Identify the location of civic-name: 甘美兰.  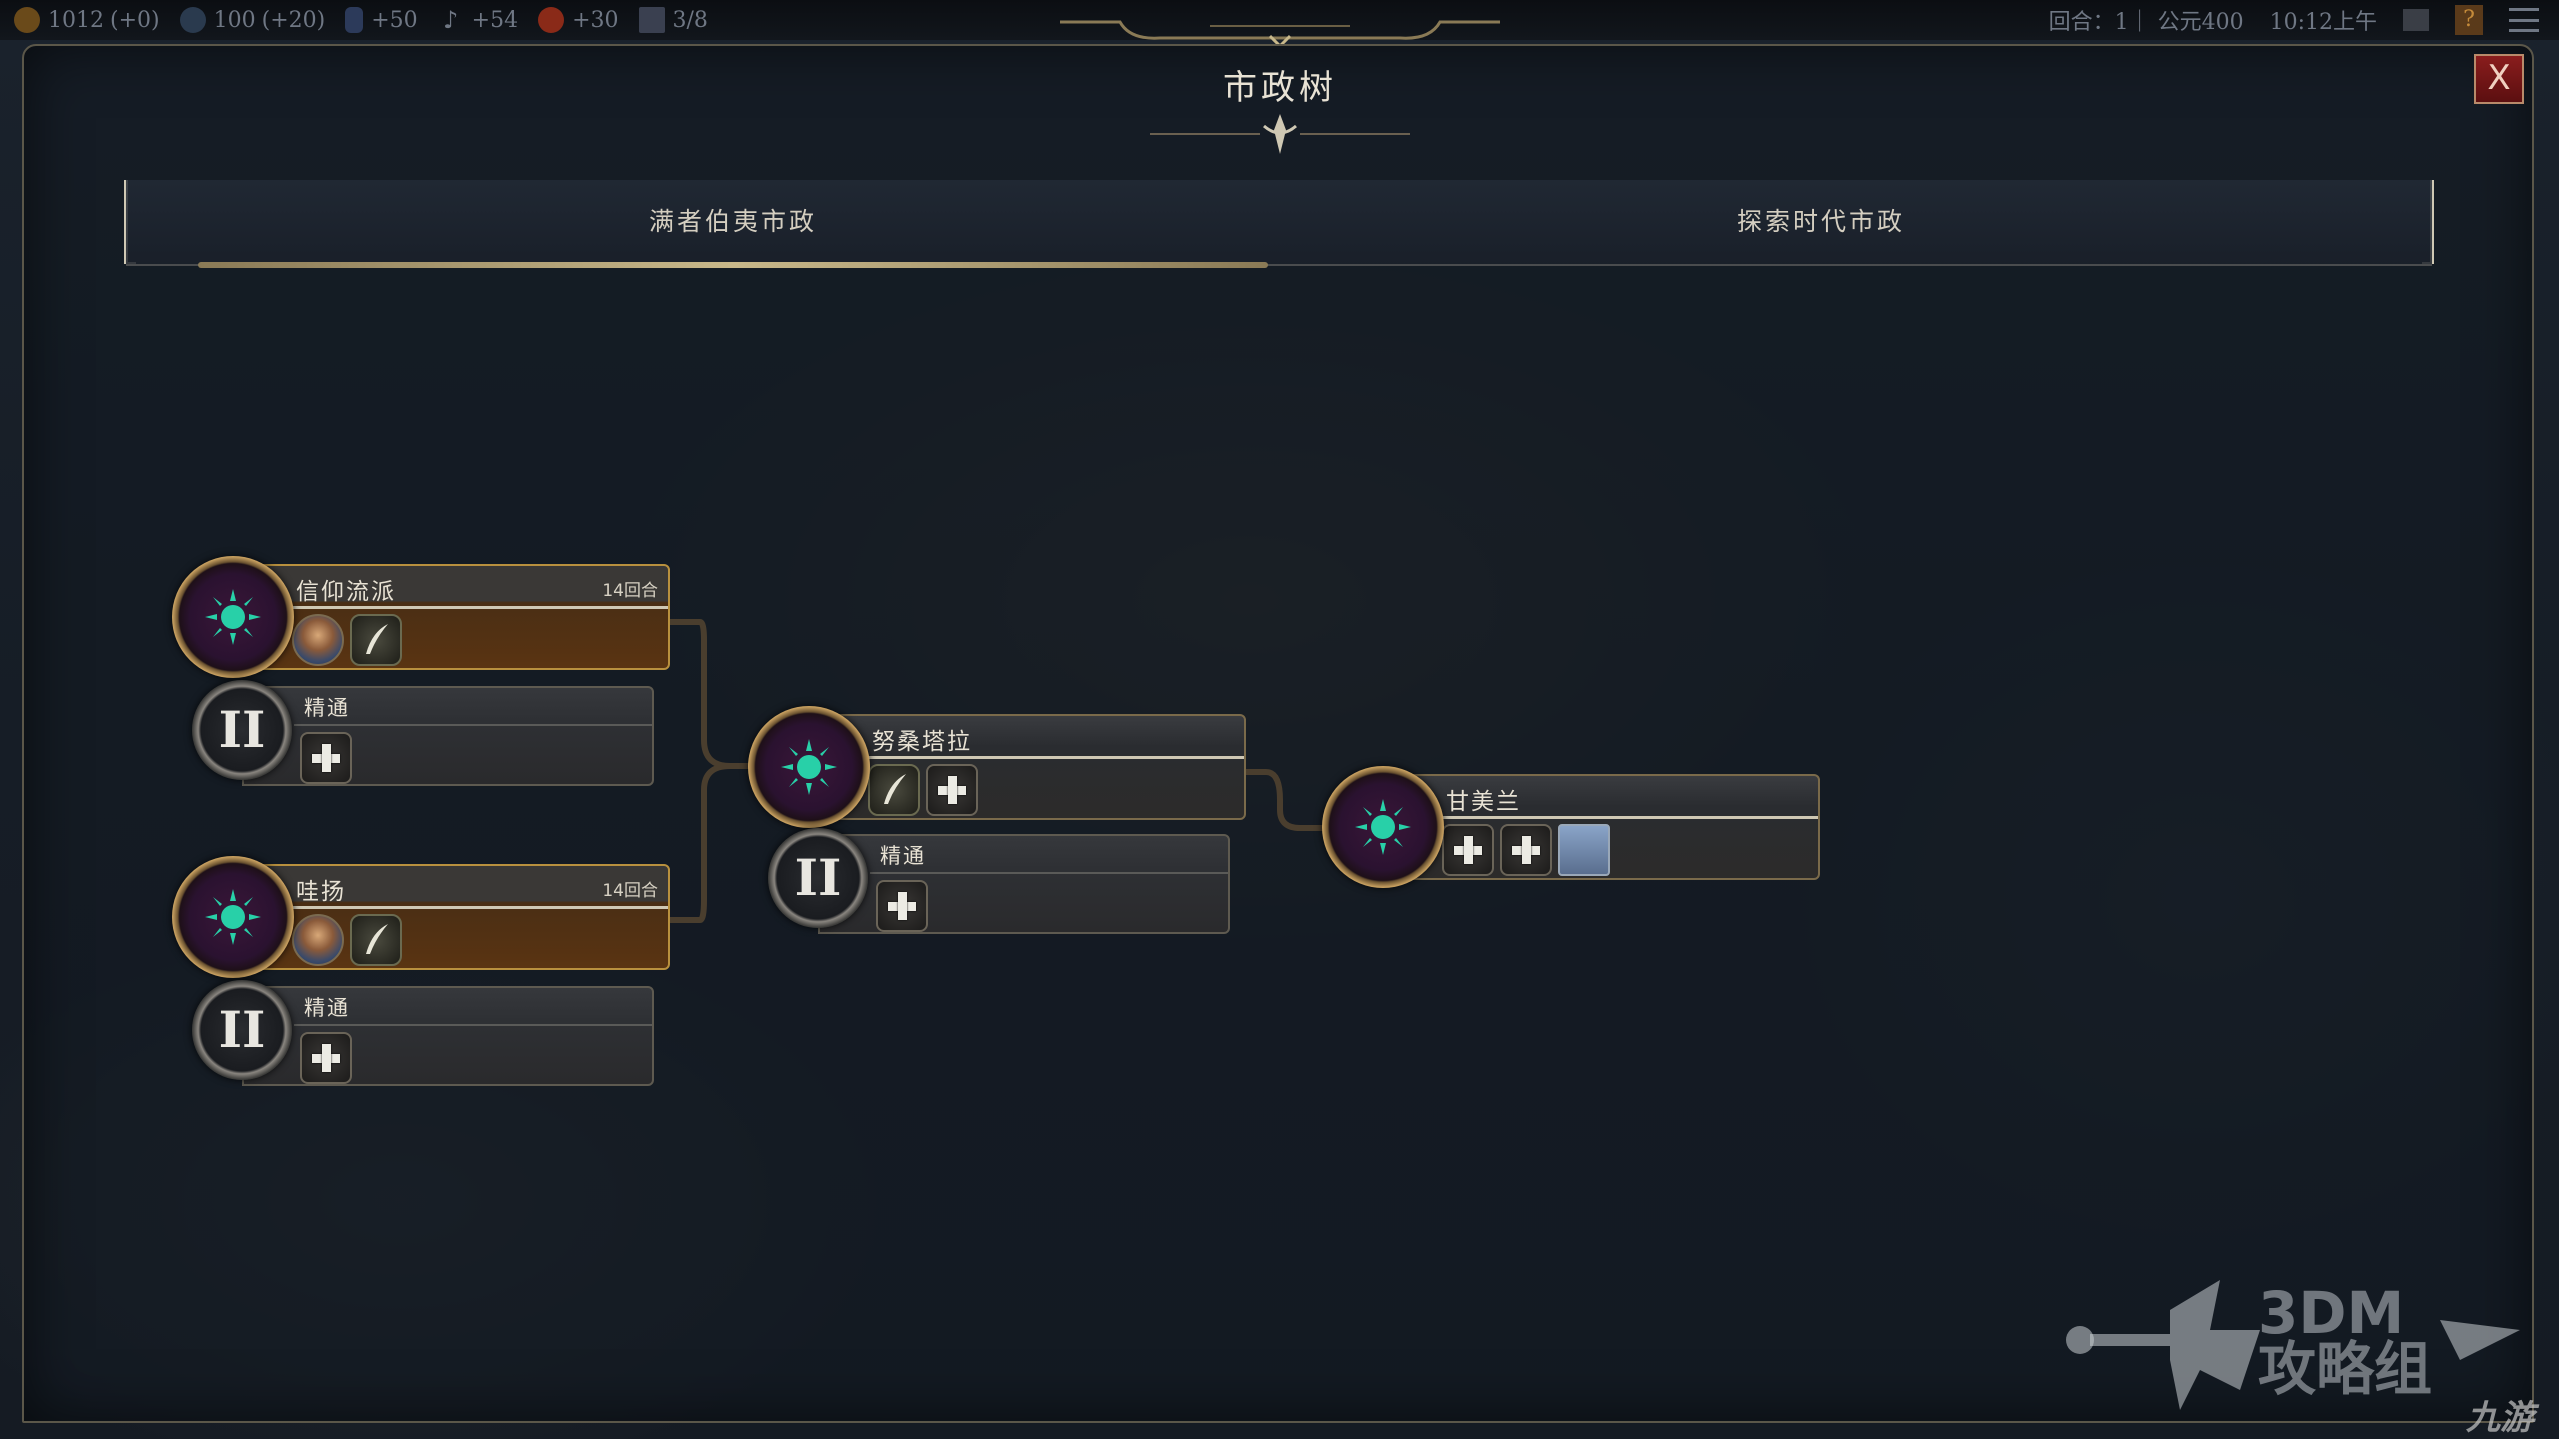
(1483, 802).